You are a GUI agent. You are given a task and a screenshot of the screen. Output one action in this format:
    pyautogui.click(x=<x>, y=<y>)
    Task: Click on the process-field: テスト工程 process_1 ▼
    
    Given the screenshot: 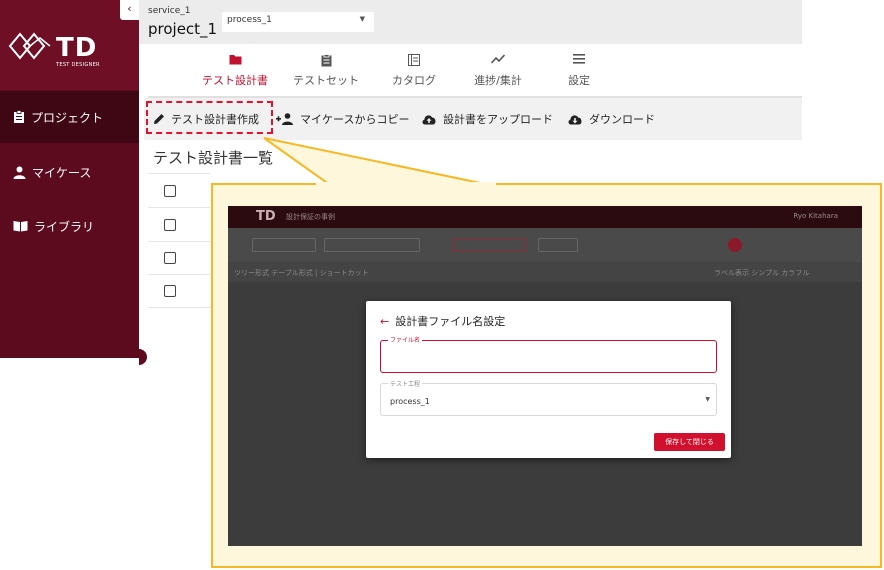 What is the action you would take?
    pyautogui.click(x=548, y=397)
    